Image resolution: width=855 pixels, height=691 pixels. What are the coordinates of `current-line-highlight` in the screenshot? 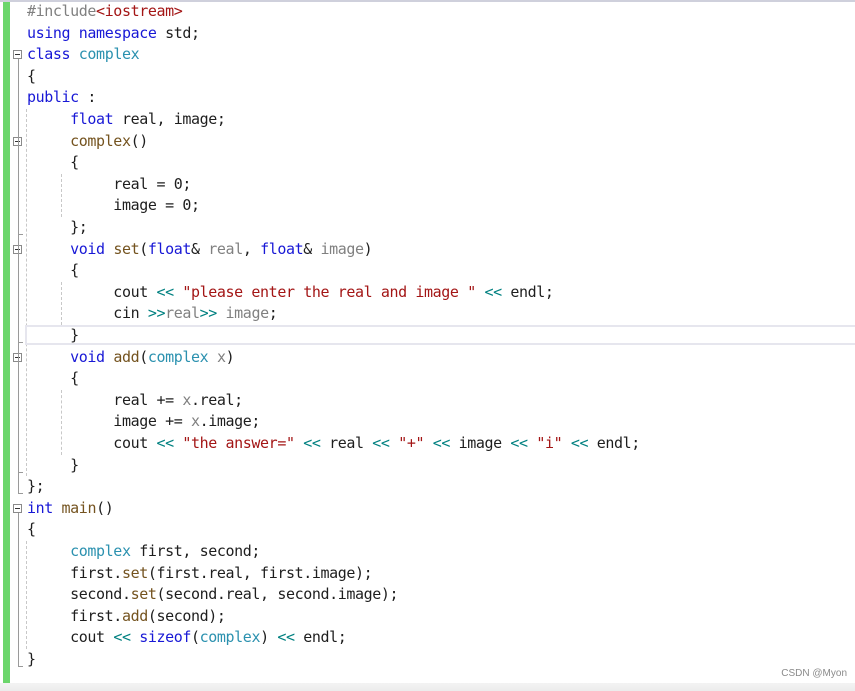 It's located at (440, 335).